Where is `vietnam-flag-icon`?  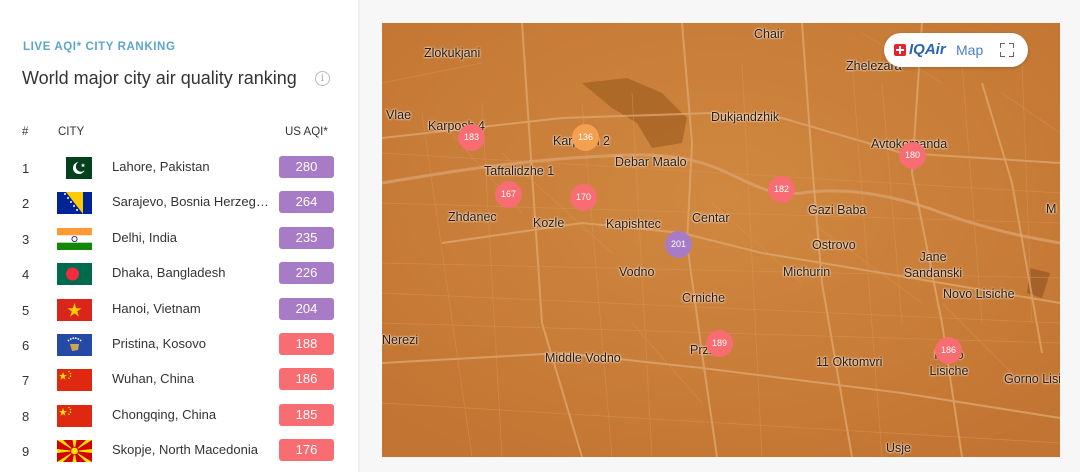
vietnam-flag-icon is located at coordinates (74, 309).